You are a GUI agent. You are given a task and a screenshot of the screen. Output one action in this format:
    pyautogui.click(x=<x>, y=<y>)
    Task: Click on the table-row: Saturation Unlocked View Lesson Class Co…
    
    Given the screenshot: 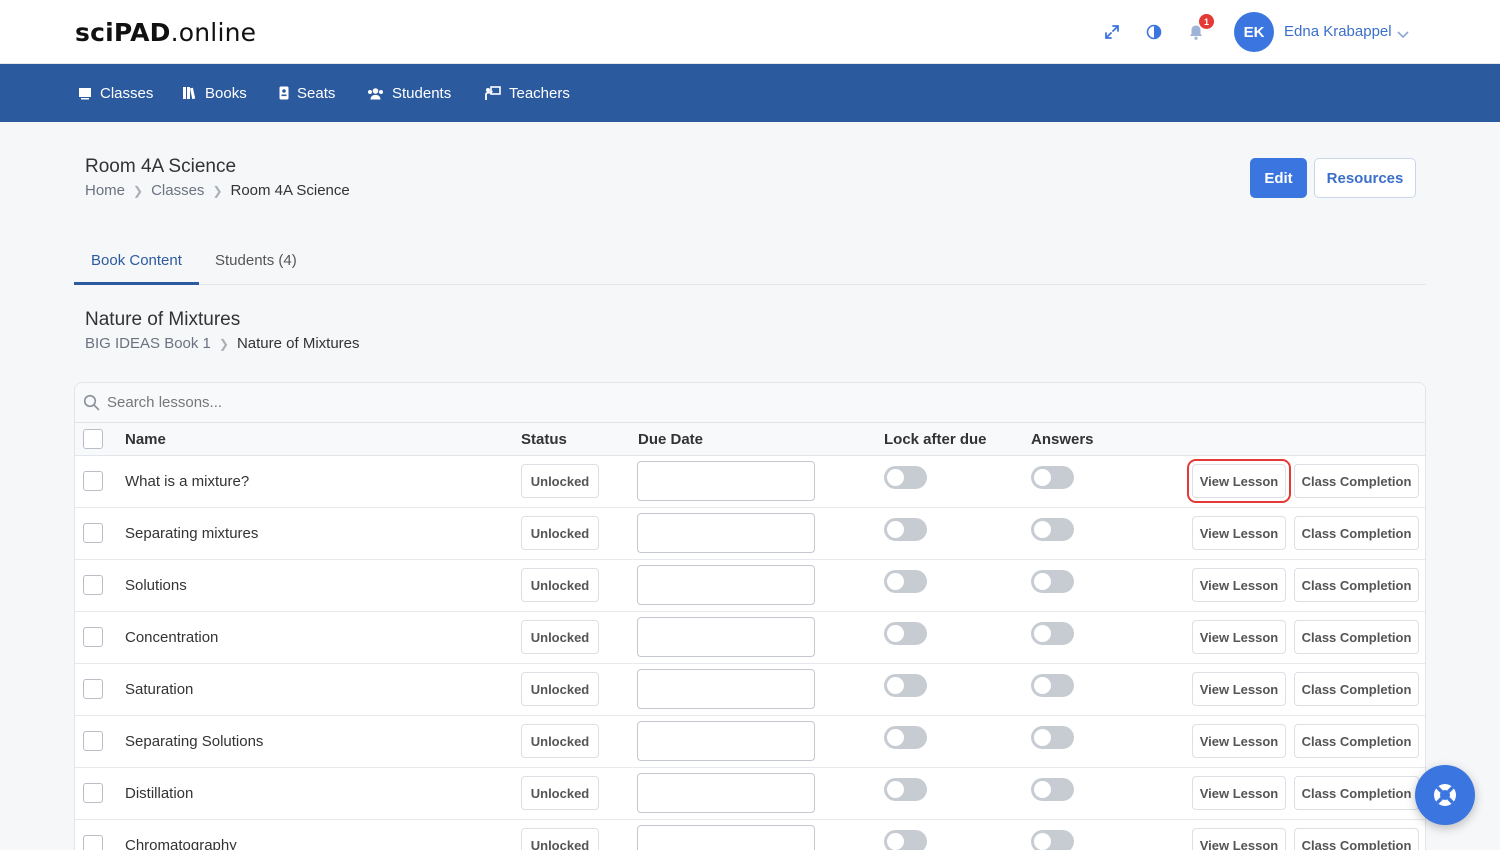 What is the action you would take?
    pyautogui.click(x=750, y=690)
    